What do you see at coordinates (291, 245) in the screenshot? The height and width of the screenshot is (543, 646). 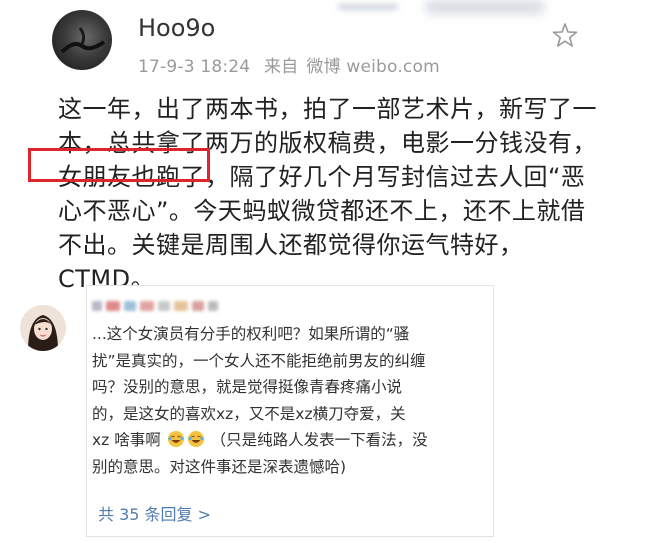 I see `post-line: 不出。关键是周围人还都觉得你运气特好，` at bounding box center [291, 245].